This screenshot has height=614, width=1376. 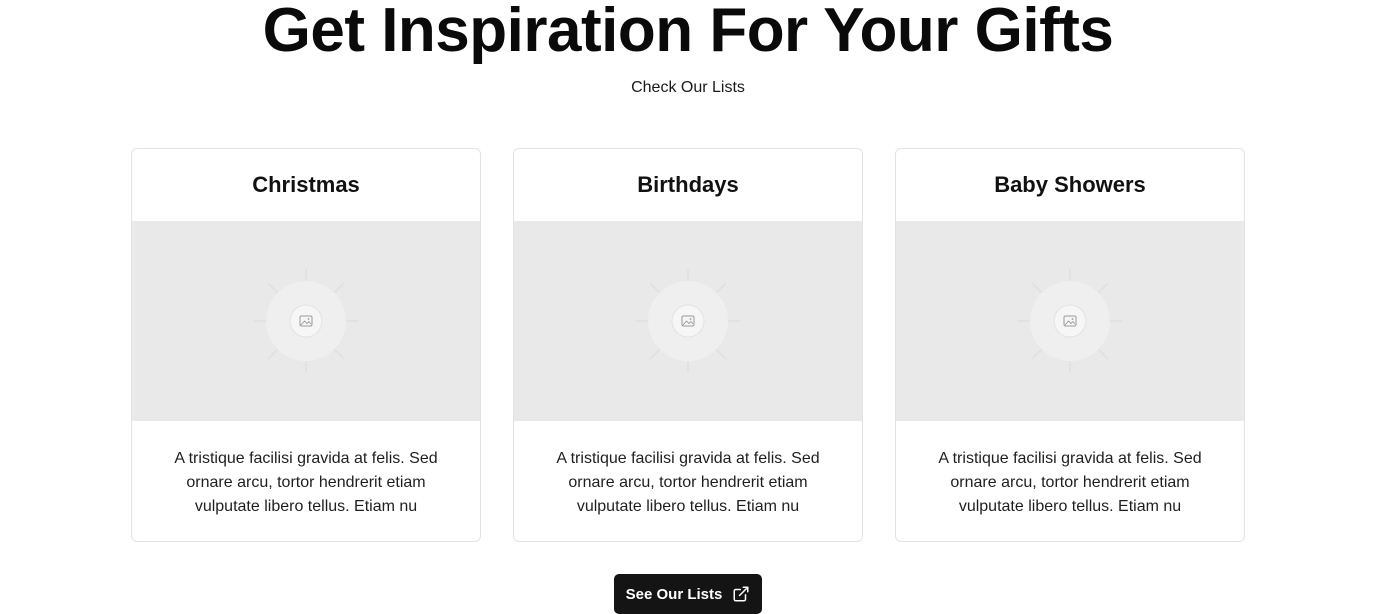 What do you see at coordinates (1070, 184) in the screenshot?
I see `card-title: Baby Showers` at bounding box center [1070, 184].